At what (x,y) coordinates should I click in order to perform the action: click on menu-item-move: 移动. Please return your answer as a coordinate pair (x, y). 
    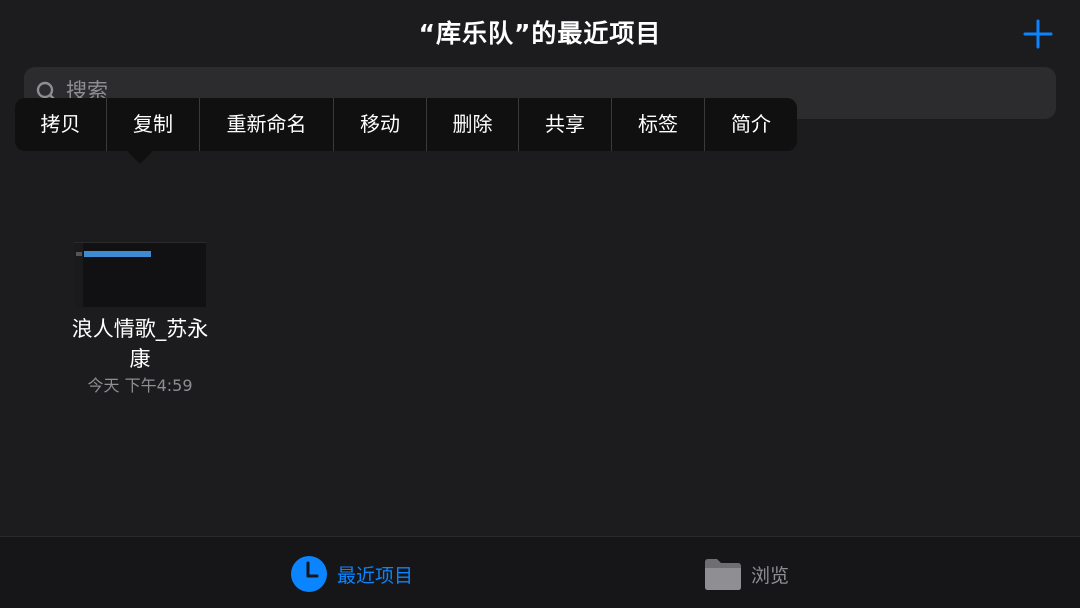
    Looking at the image, I should click on (380, 124).